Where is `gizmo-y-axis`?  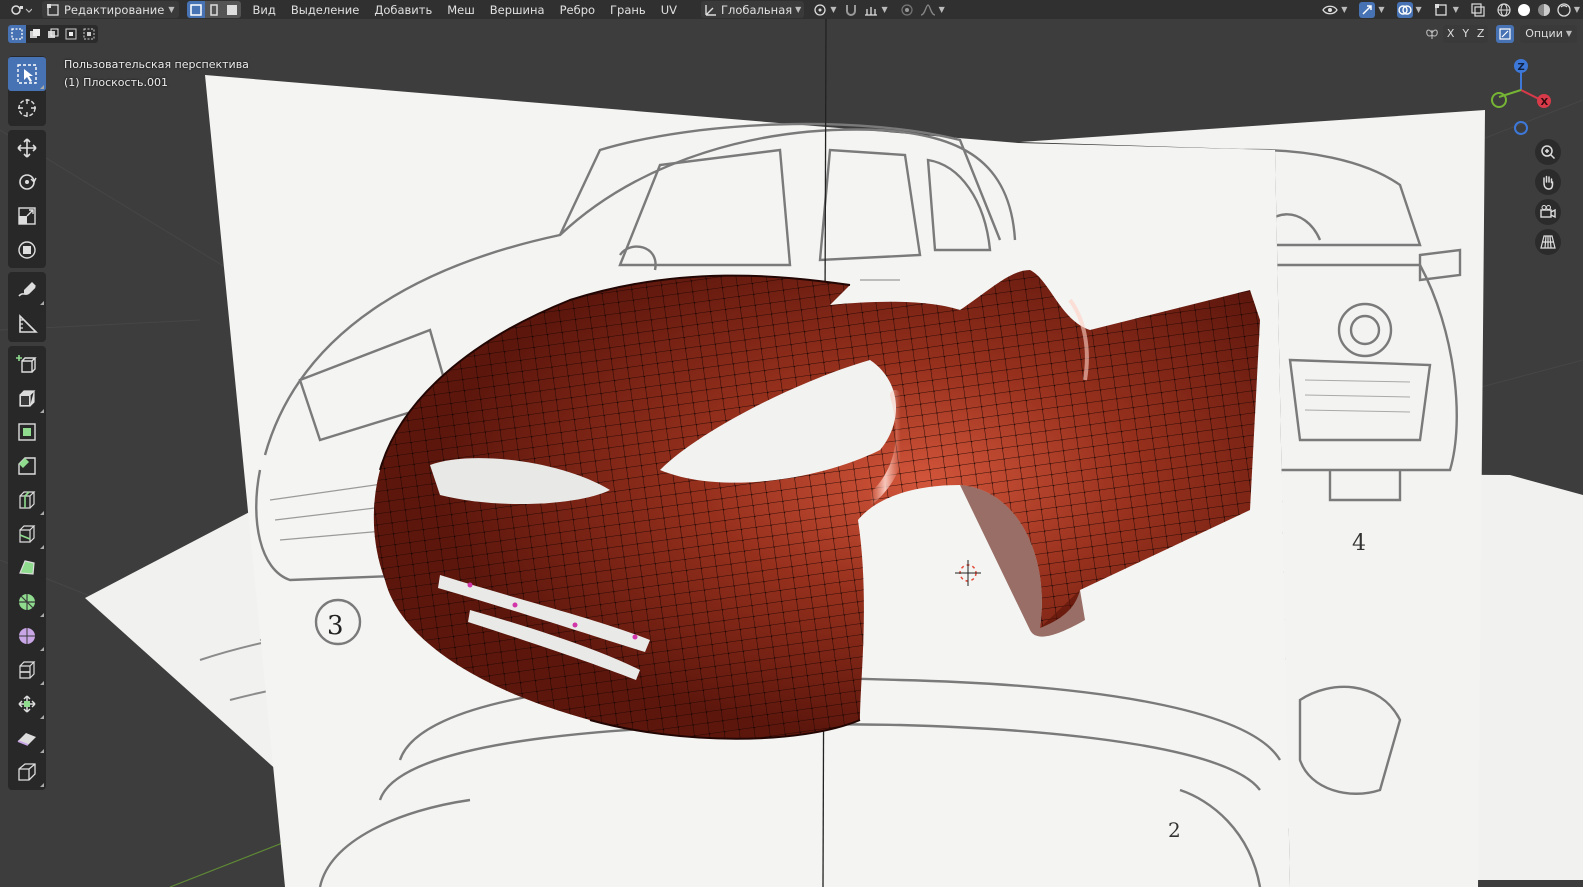
gizmo-y-axis is located at coordinates (1499, 100).